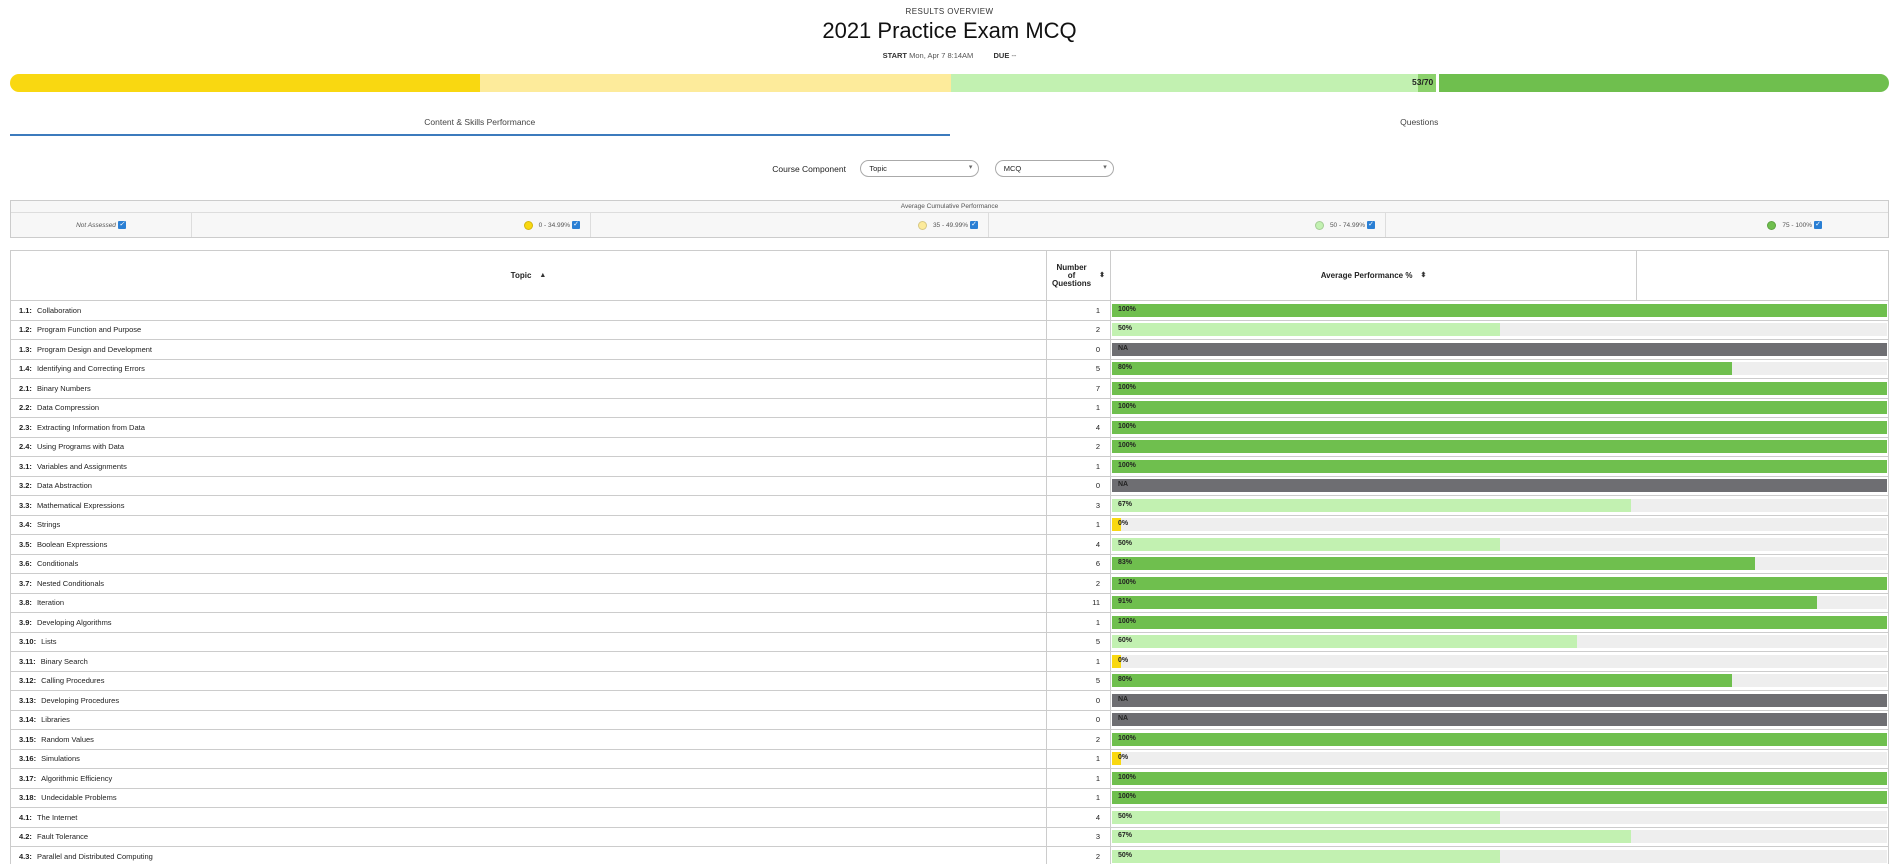  What do you see at coordinates (554, 225) in the screenshot?
I see `legend-label: 0 - 34.99%` at bounding box center [554, 225].